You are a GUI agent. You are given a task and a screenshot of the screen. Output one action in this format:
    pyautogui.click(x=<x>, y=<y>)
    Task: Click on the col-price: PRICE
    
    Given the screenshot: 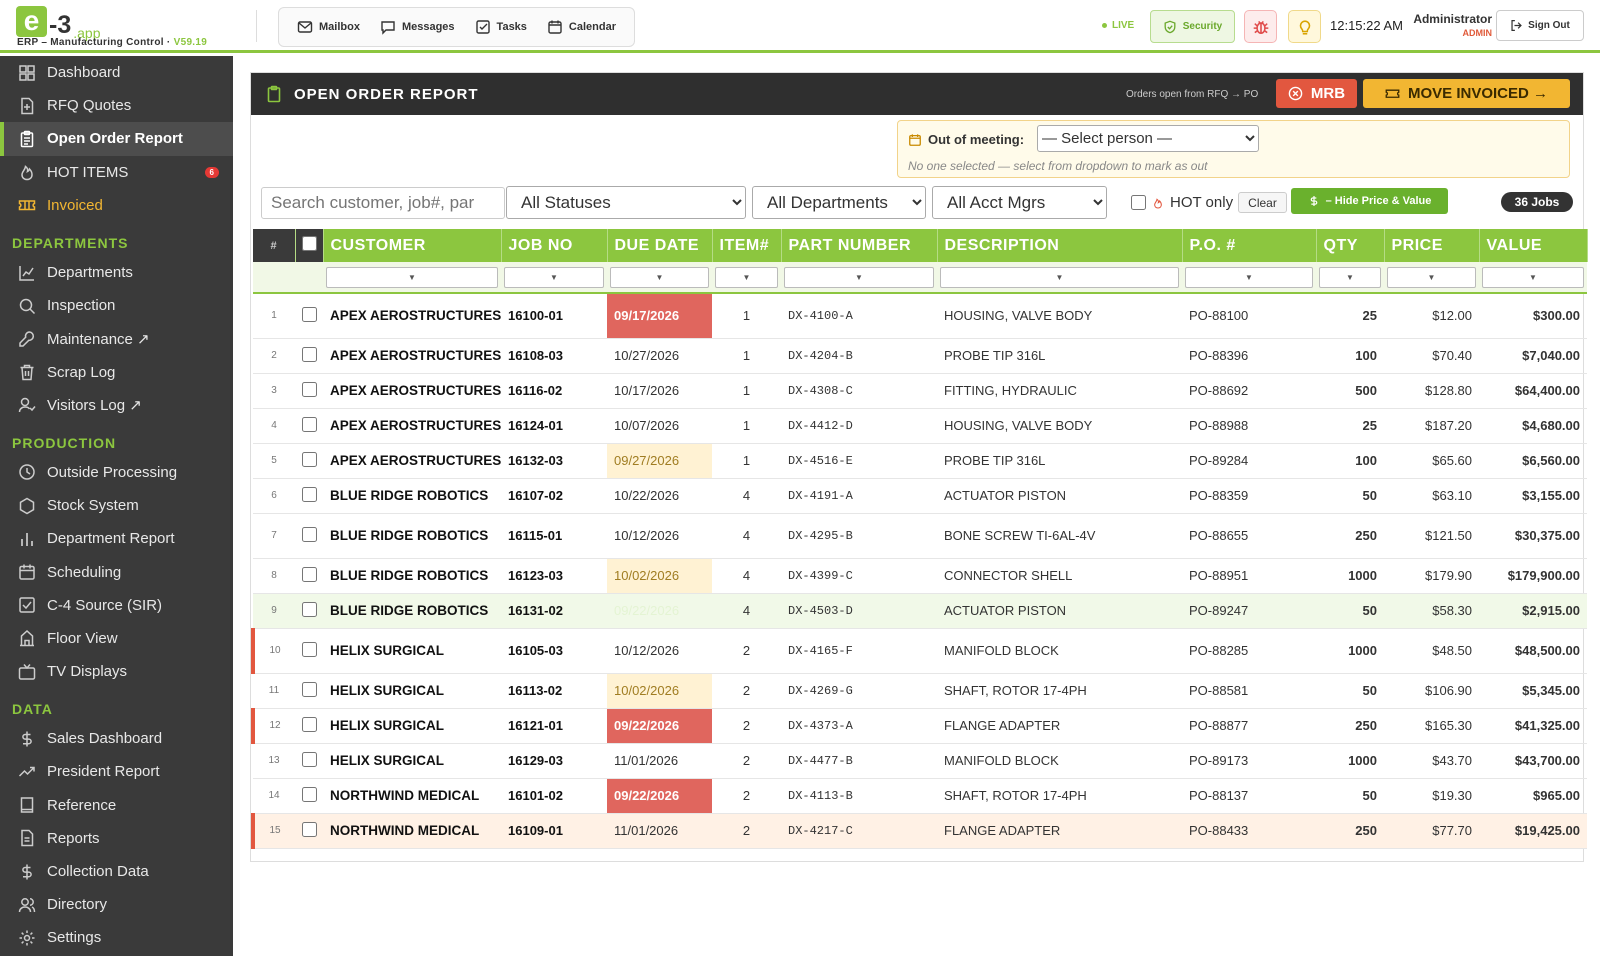 What is the action you would take?
    pyautogui.click(x=1432, y=245)
    